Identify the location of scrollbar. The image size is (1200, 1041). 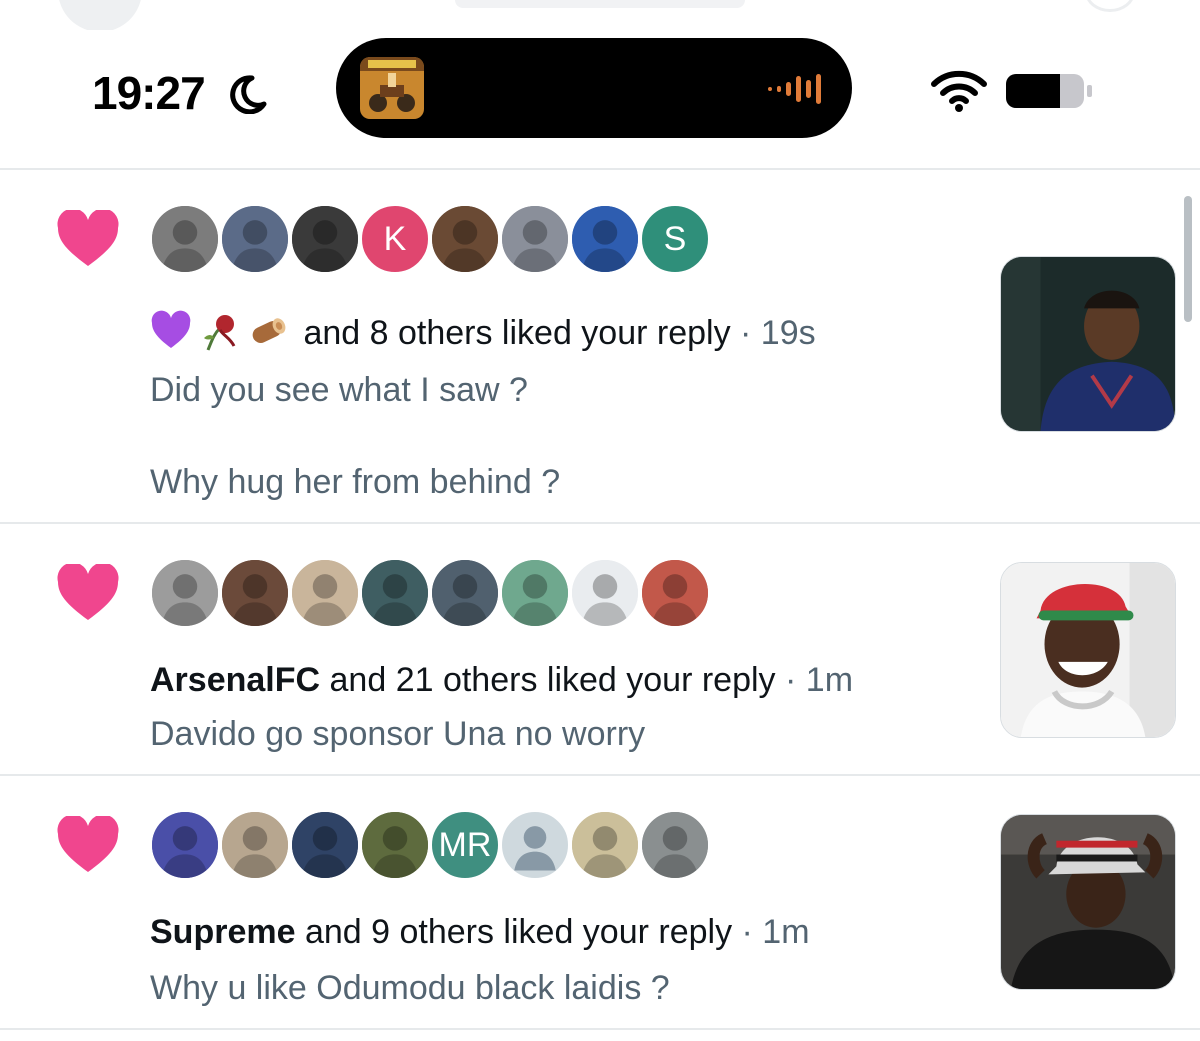
(1188, 259).